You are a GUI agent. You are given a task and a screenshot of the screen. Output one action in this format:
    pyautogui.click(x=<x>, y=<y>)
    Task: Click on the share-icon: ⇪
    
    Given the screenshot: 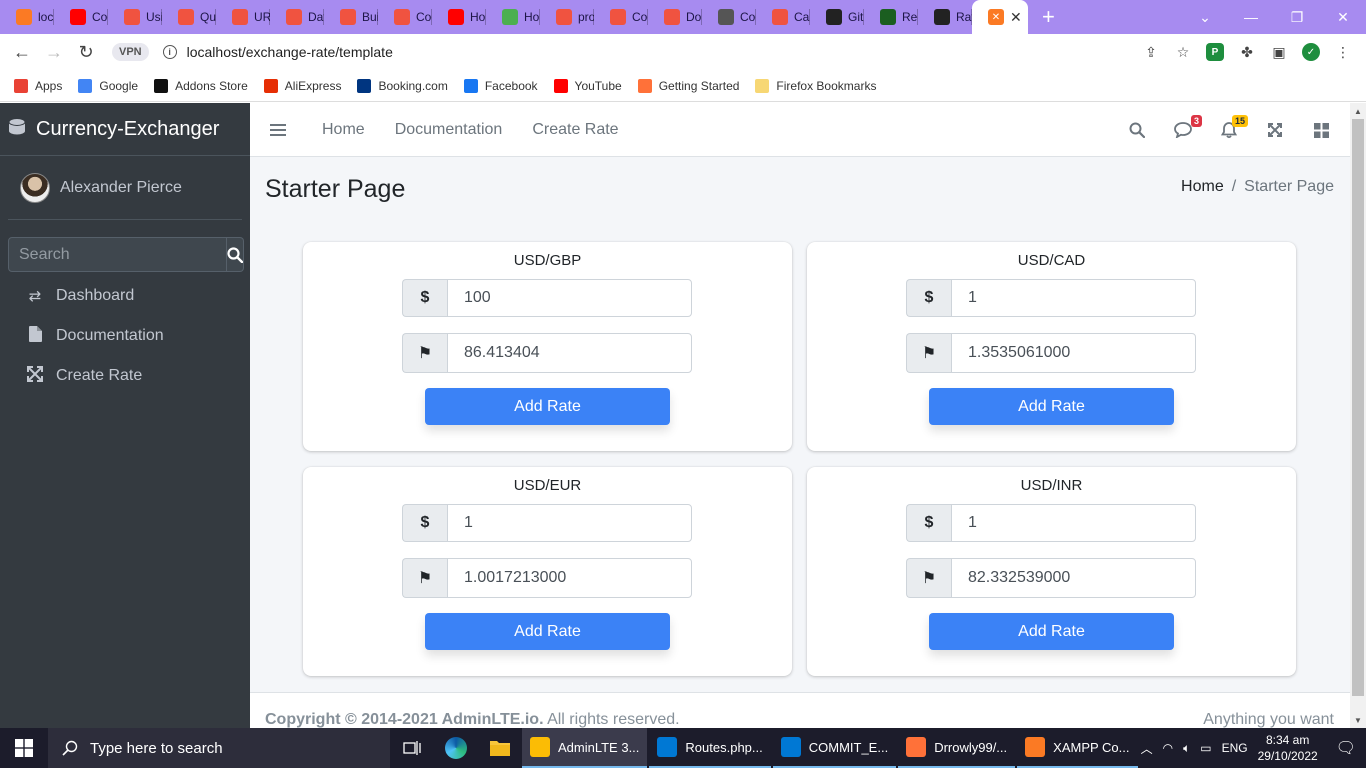 What is the action you would take?
    pyautogui.click(x=1151, y=52)
    